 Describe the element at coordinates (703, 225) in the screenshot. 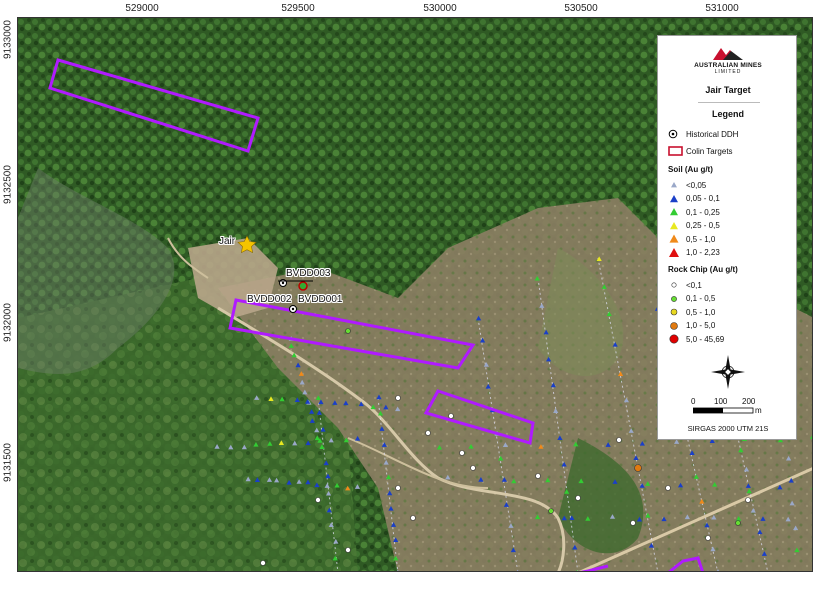

I see `legend-label: 0,25 - 0,5` at that location.